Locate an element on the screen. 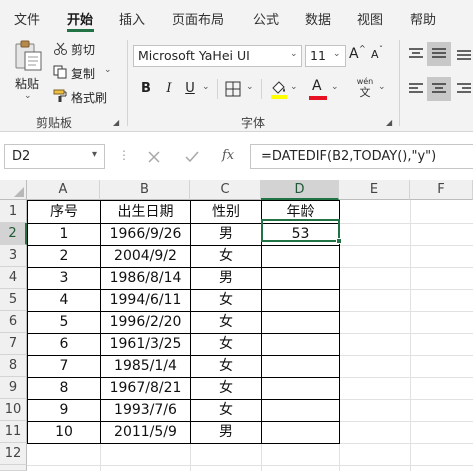 This screenshot has height=471, width=473. decrease-font-button: Aˇ is located at coordinates (380, 56).